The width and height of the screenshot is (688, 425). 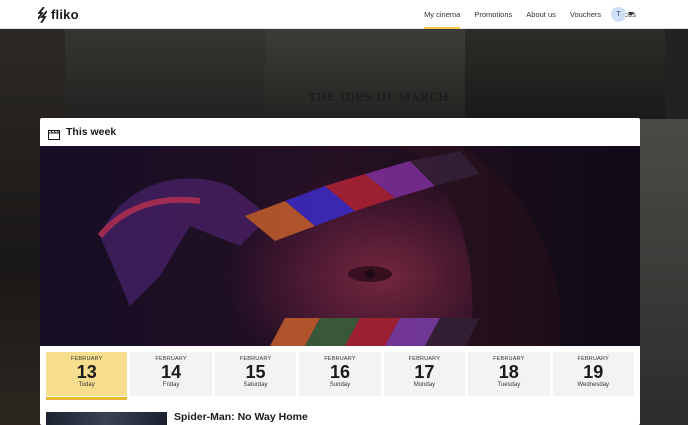 What do you see at coordinates (424, 385) in the screenshot?
I see `day-weekday: Monday` at bounding box center [424, 385].